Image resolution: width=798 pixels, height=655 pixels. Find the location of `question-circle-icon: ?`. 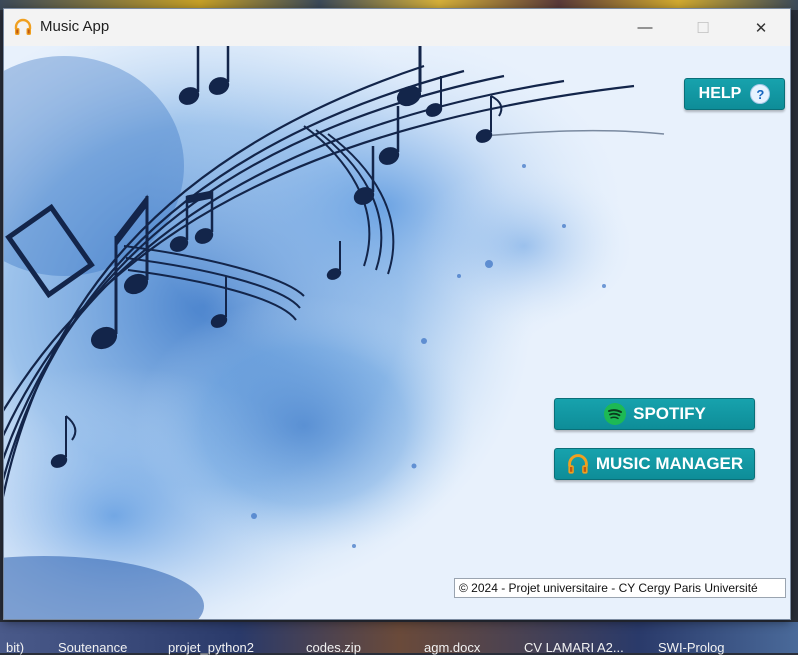

question-circle-icon: ? is located at coordinates (760, 94).